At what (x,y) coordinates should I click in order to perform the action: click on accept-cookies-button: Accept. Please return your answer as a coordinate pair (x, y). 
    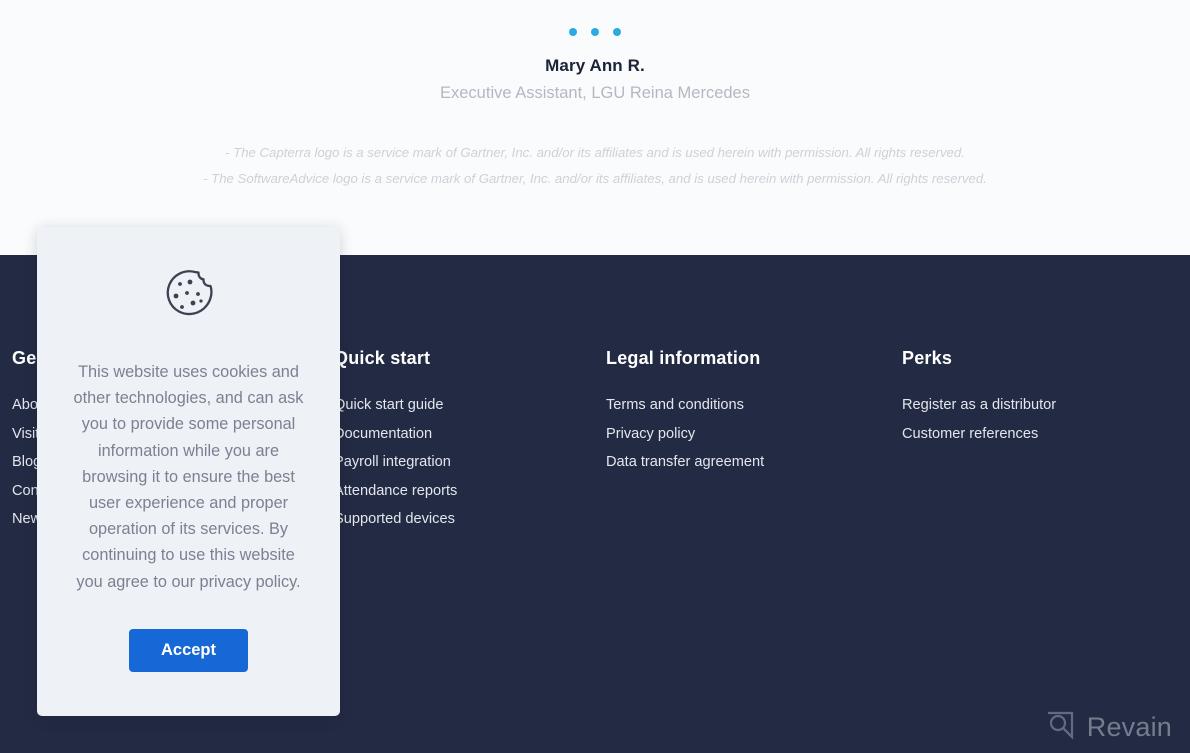
    Looking at the image, I should click on (188, 650).